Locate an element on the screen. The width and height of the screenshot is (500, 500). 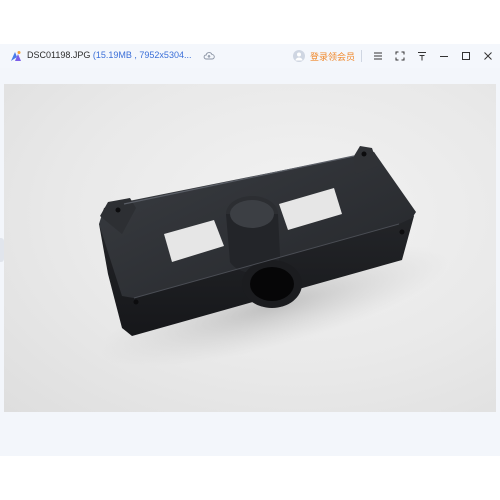
app-logo-icon is located at coordinates (16, 56).